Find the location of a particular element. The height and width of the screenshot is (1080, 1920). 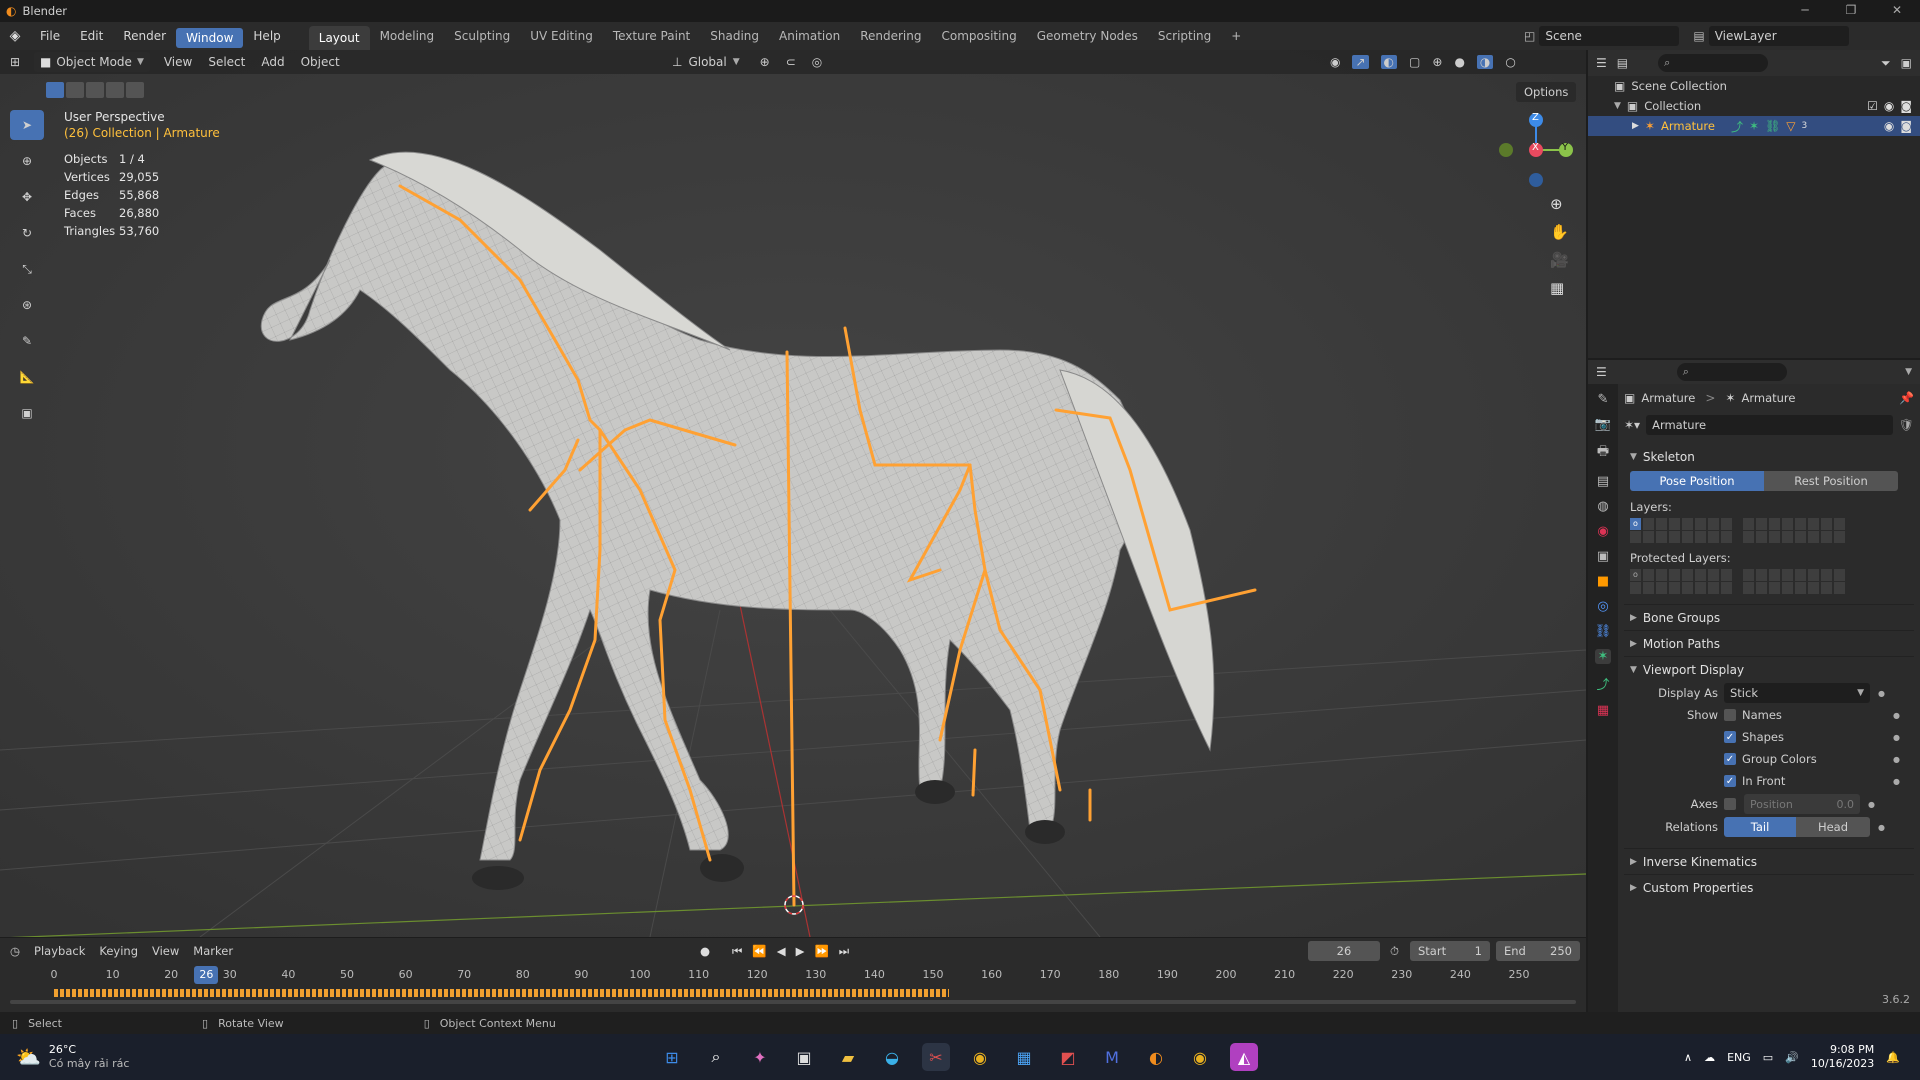

rest-position-button: Rest Position is located at coordinates (1831, 481).